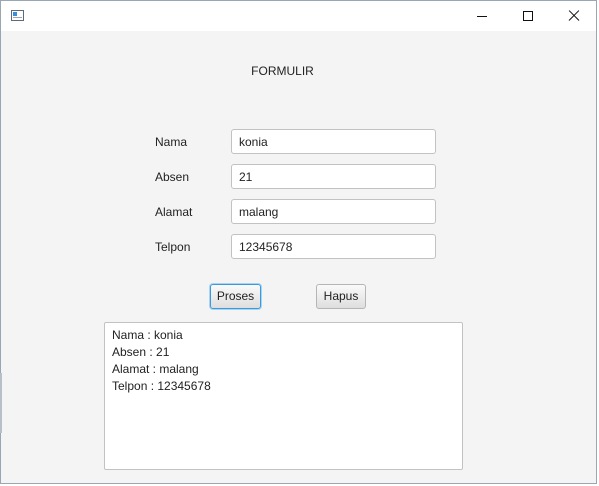 The image size is (599, 486). What do you see at coordinates (341, 296) in the screenshot?
I see `hapus-button: Hapus` at bounding box center [341, 296].